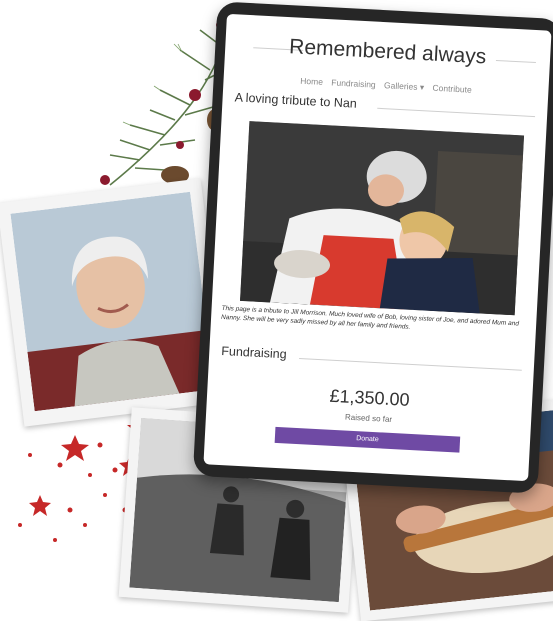 The height and width of the screenshot is (621, 553). I want to click on tribute-rule, so click(456, 112).